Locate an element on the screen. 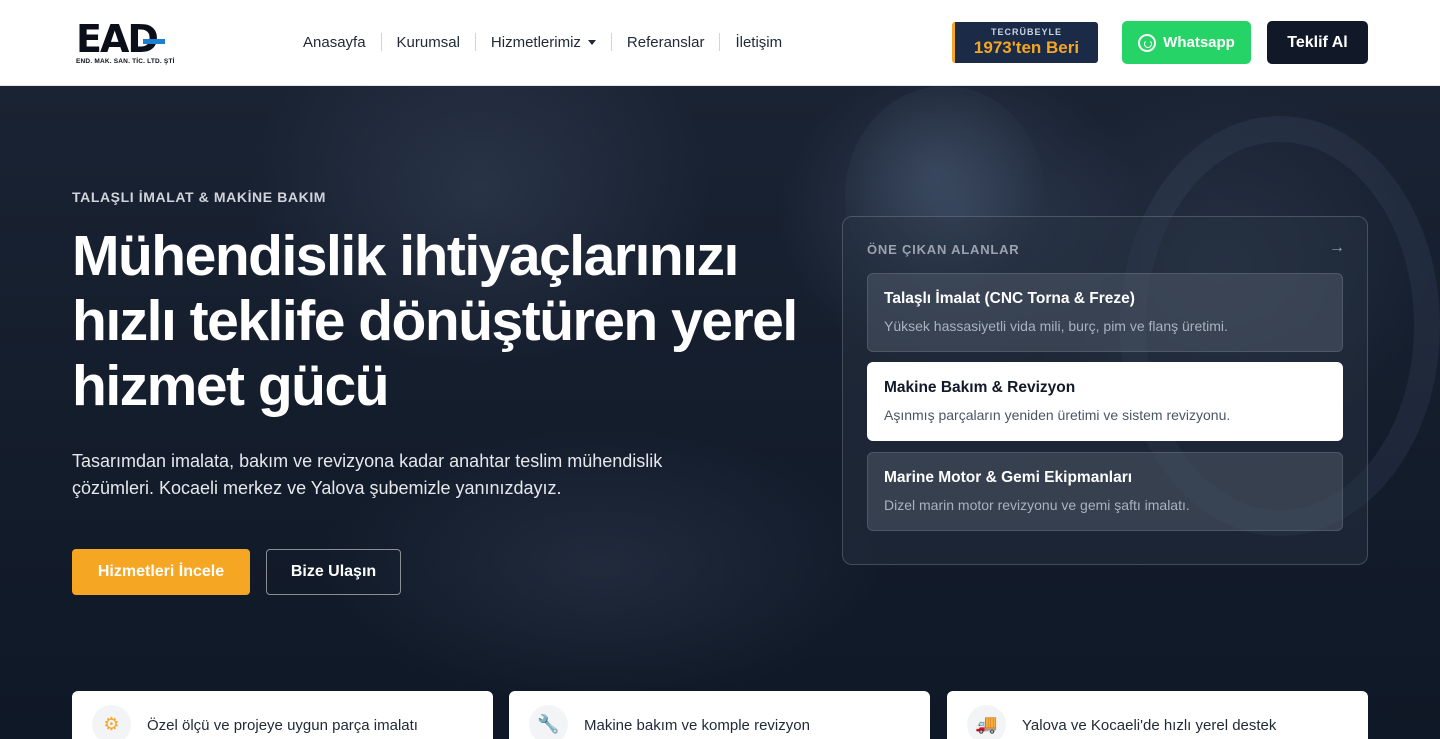 This screenshot has height=739, width=1440. logo-stripe is located at coordinates (154, 41).